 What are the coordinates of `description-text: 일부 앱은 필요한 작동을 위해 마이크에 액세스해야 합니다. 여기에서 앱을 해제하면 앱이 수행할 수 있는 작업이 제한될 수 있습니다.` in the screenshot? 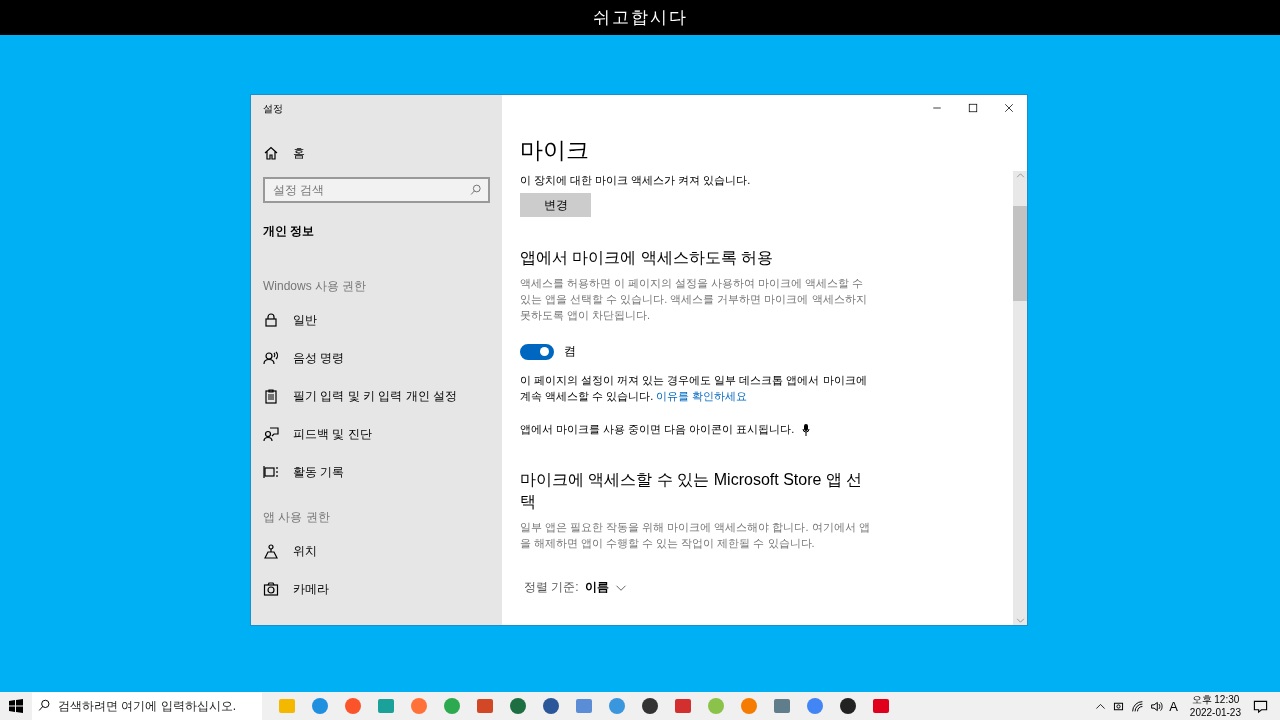 It's located at (695, 535).